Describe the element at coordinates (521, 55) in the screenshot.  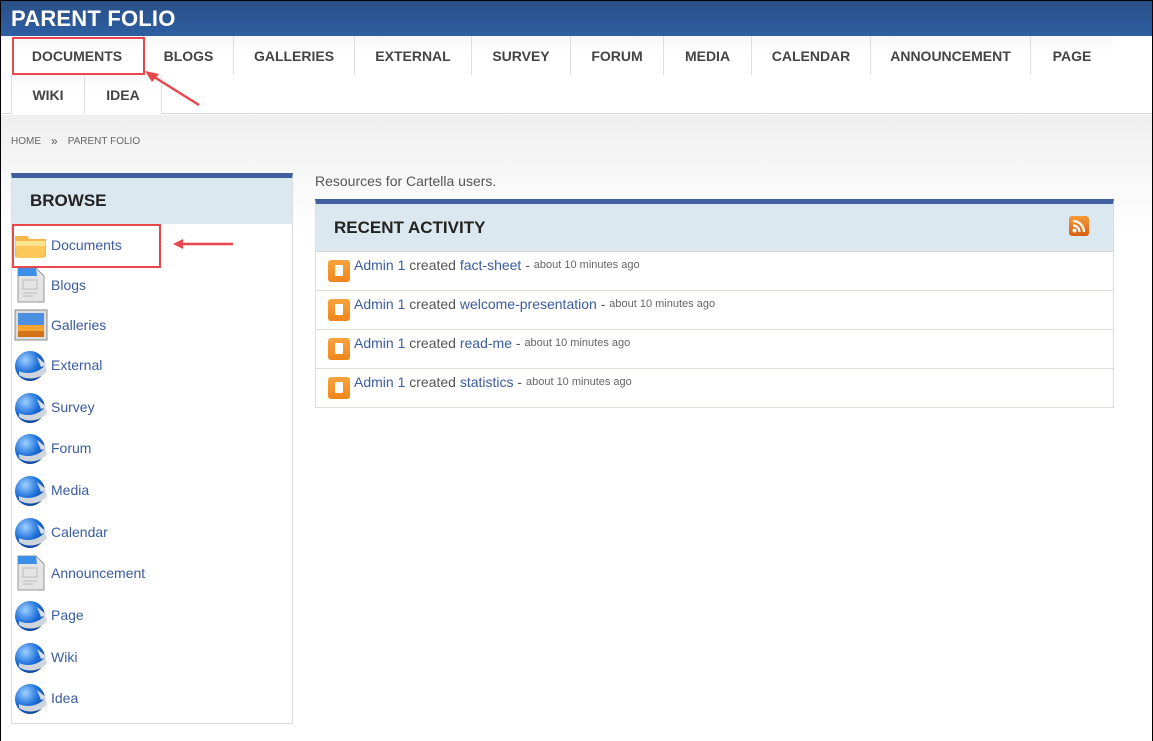
I see `nav-tab-survey: SURVEY` at that location.